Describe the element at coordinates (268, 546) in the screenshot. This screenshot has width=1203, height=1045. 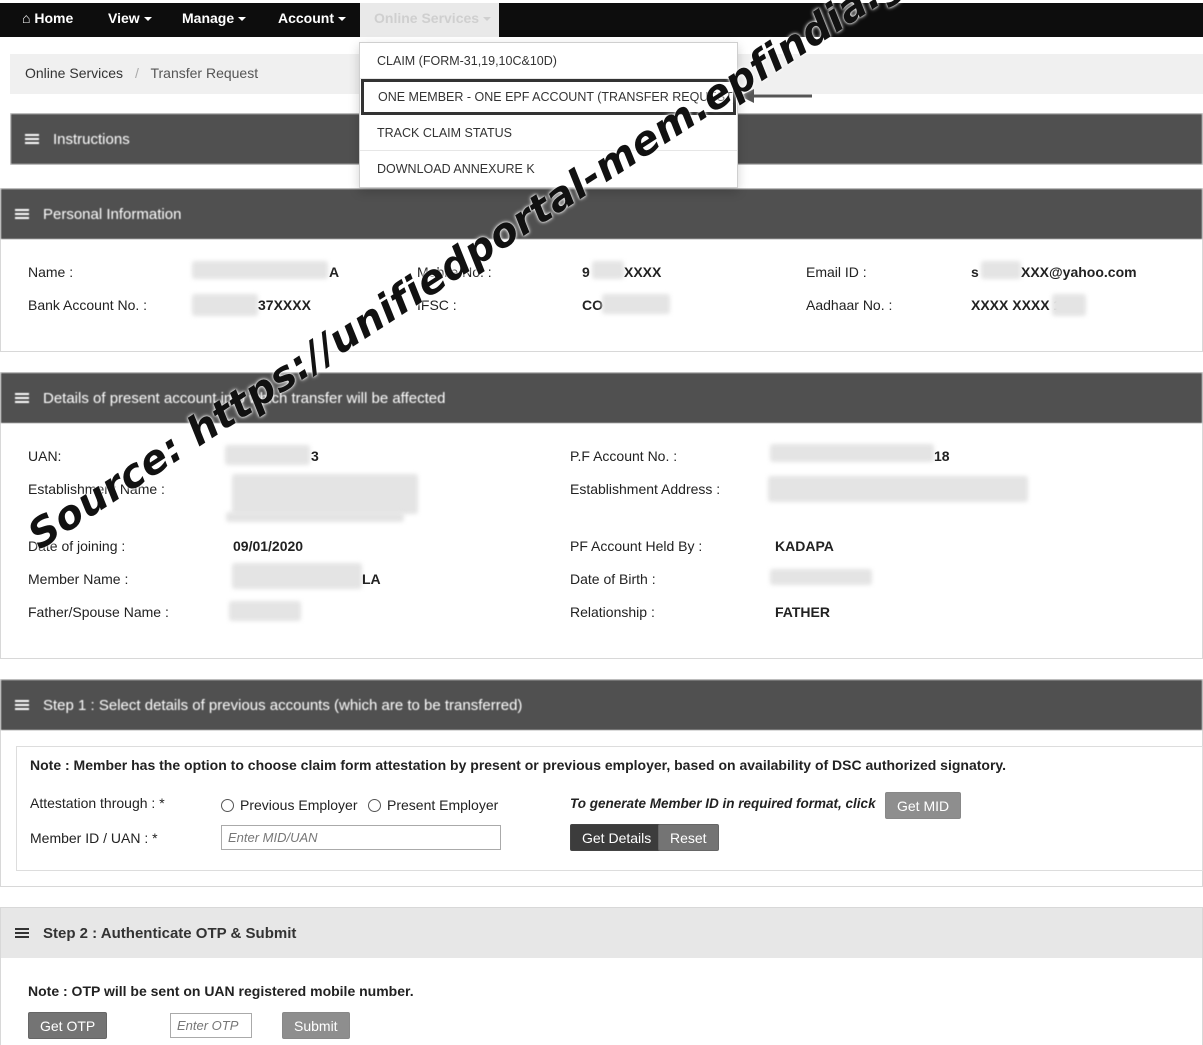
I see `date-of-joining-value: 09/01/2020` at that location.